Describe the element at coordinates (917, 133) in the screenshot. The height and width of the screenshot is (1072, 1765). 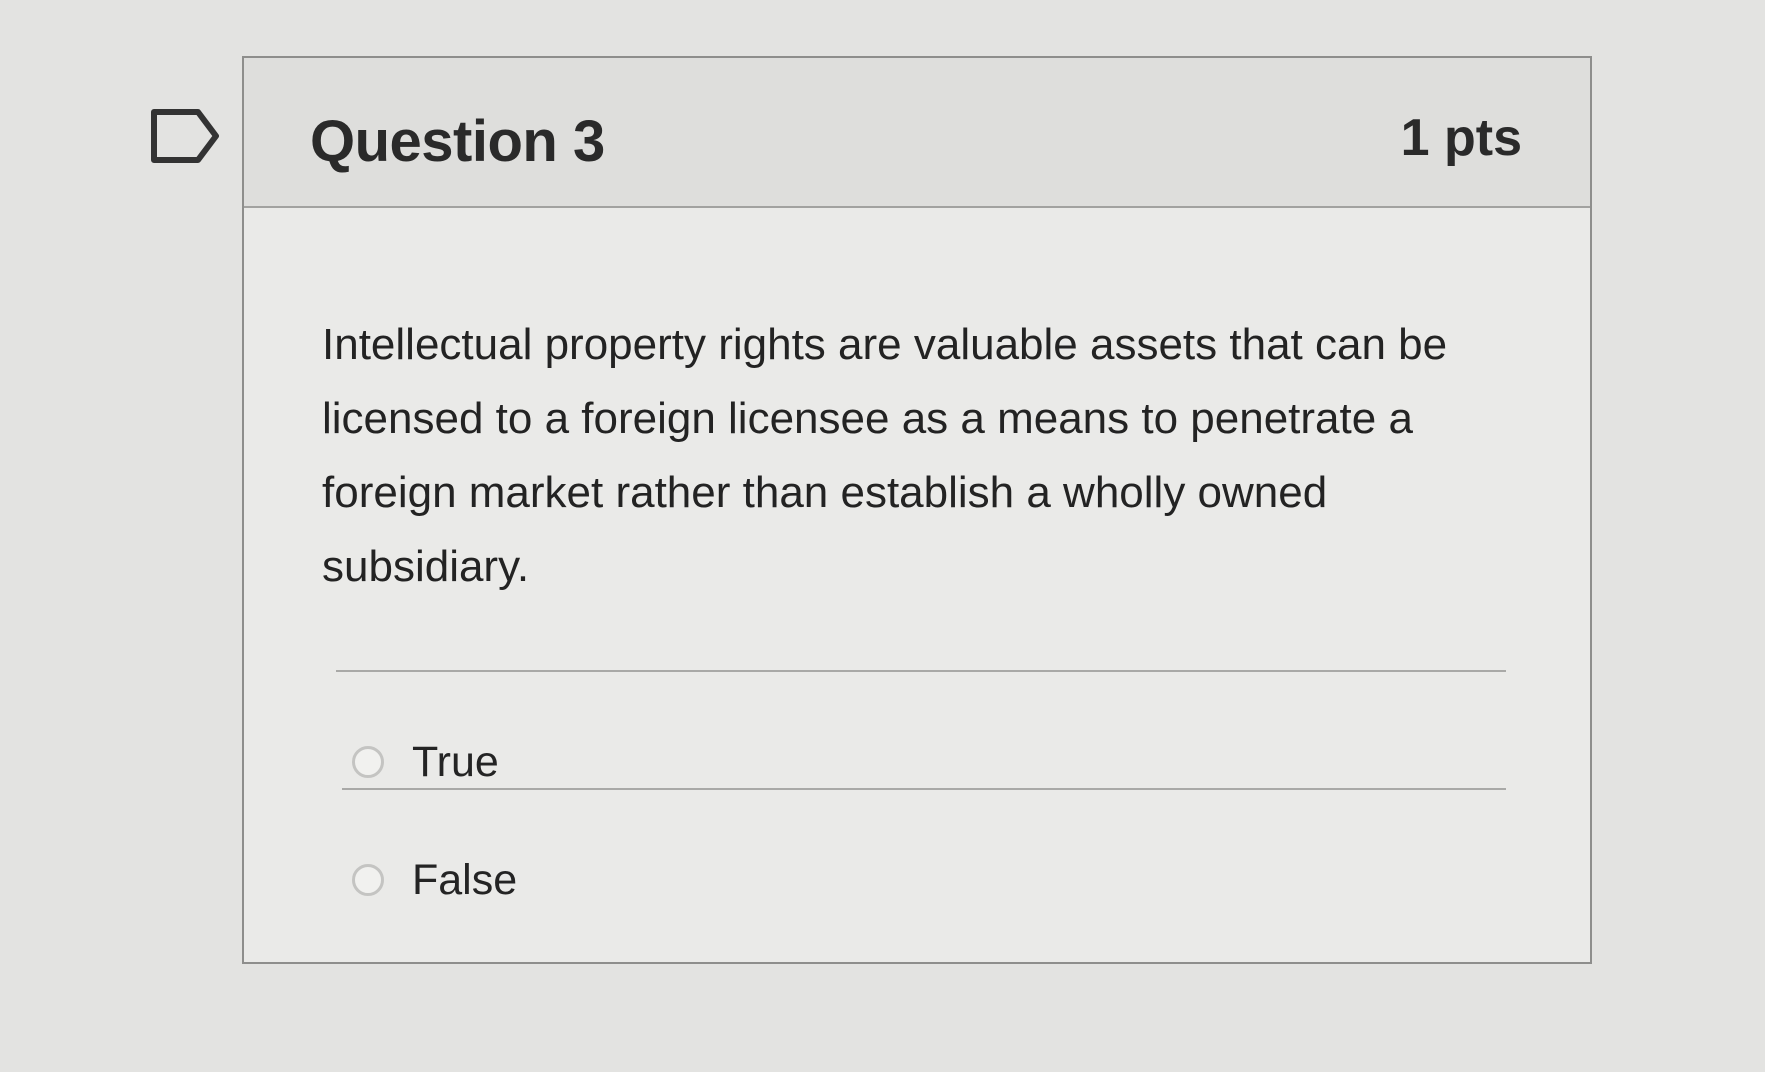
I see `question-header: Question 3 1 pts` at that location.